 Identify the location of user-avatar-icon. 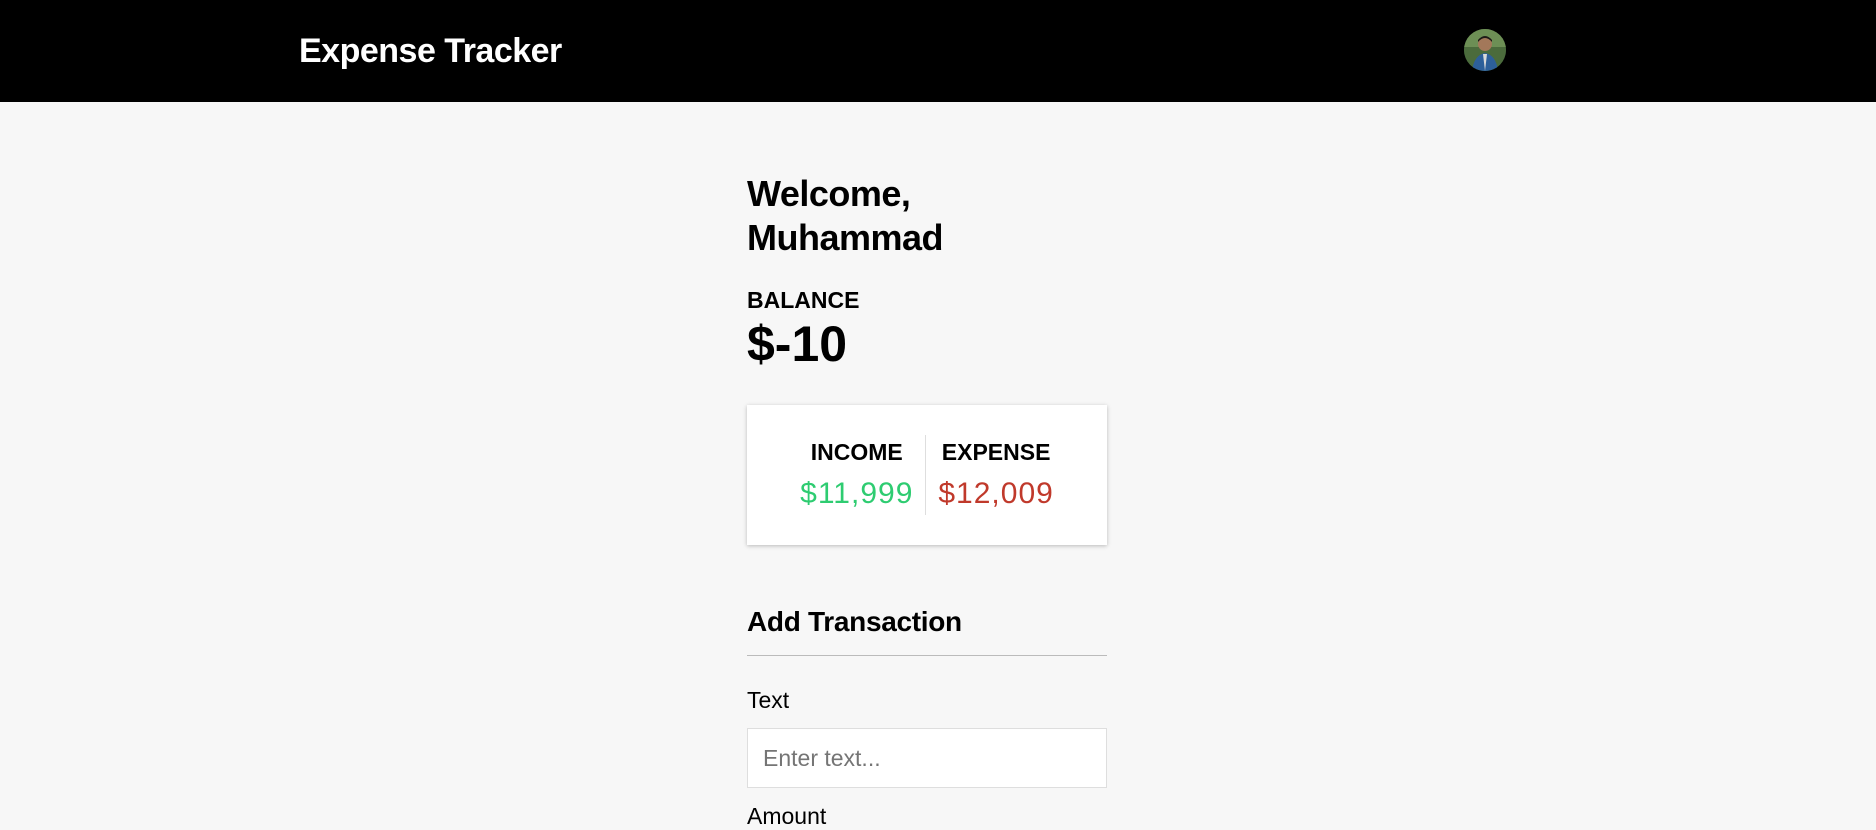
(1485, 50).